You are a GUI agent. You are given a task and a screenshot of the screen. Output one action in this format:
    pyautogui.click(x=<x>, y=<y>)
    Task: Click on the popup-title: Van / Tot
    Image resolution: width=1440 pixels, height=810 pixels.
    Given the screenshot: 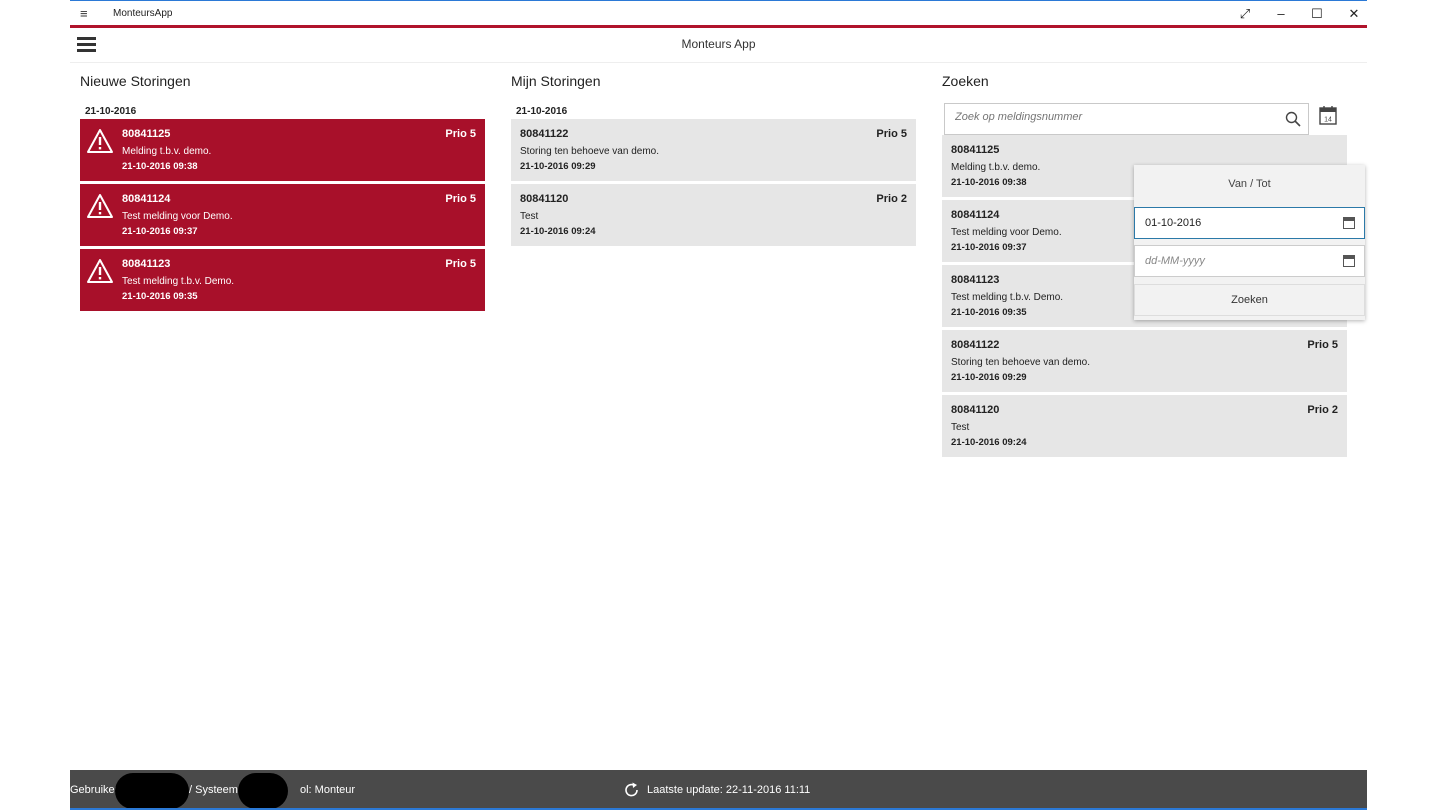 What is the action you would take?
    pyautogui.click(x=1249, y=184)
    